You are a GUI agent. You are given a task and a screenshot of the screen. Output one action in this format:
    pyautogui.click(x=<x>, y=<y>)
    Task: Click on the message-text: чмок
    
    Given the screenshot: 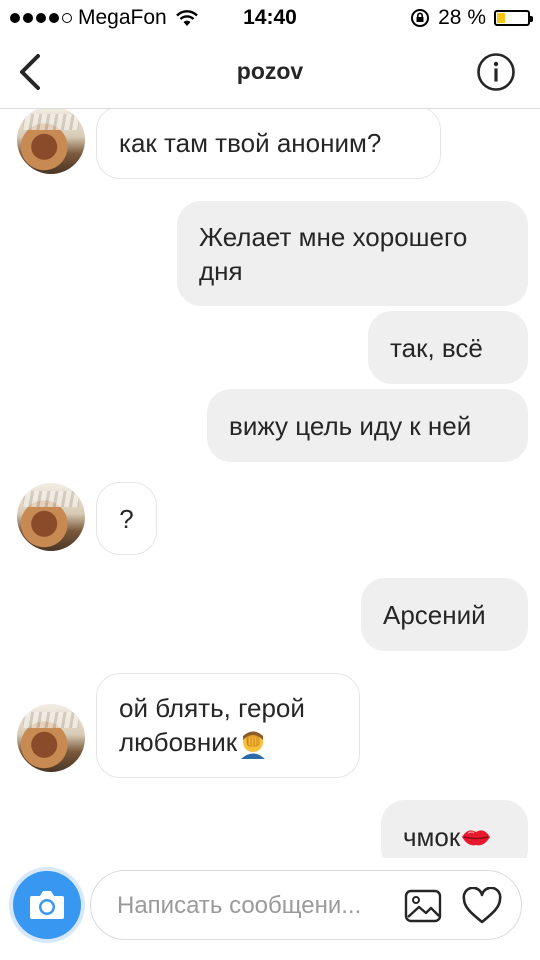 What is the action you would take?
    pyautogui.click(x=432, y=836)
    